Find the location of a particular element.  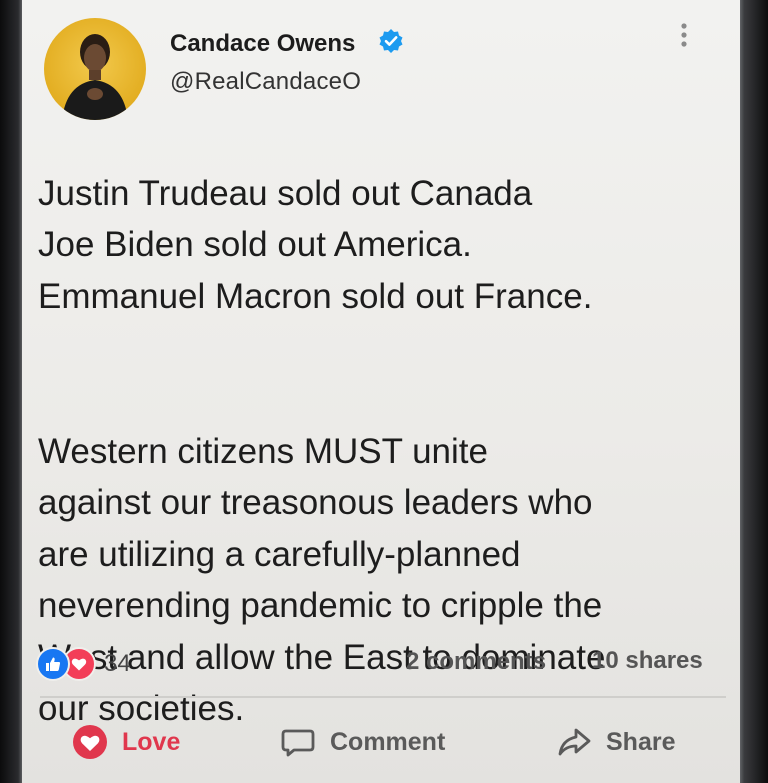

comment-icon is located at coordinates (298, 743).